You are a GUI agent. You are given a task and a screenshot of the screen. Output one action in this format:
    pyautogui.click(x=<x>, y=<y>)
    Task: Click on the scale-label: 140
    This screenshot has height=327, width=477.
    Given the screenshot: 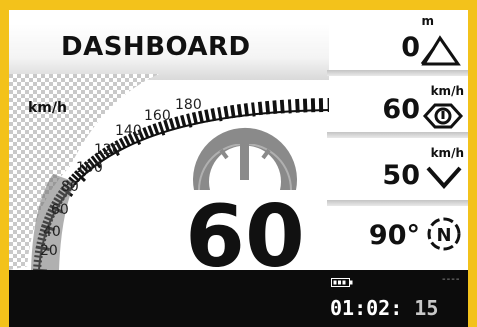 What is the action you would take?
    pyautogui.click(x=128, y=131)
    